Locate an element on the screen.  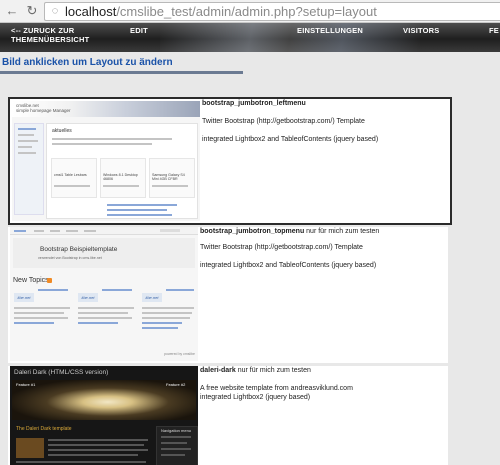
thumb-sidebar is located at coordinates (29, 169).